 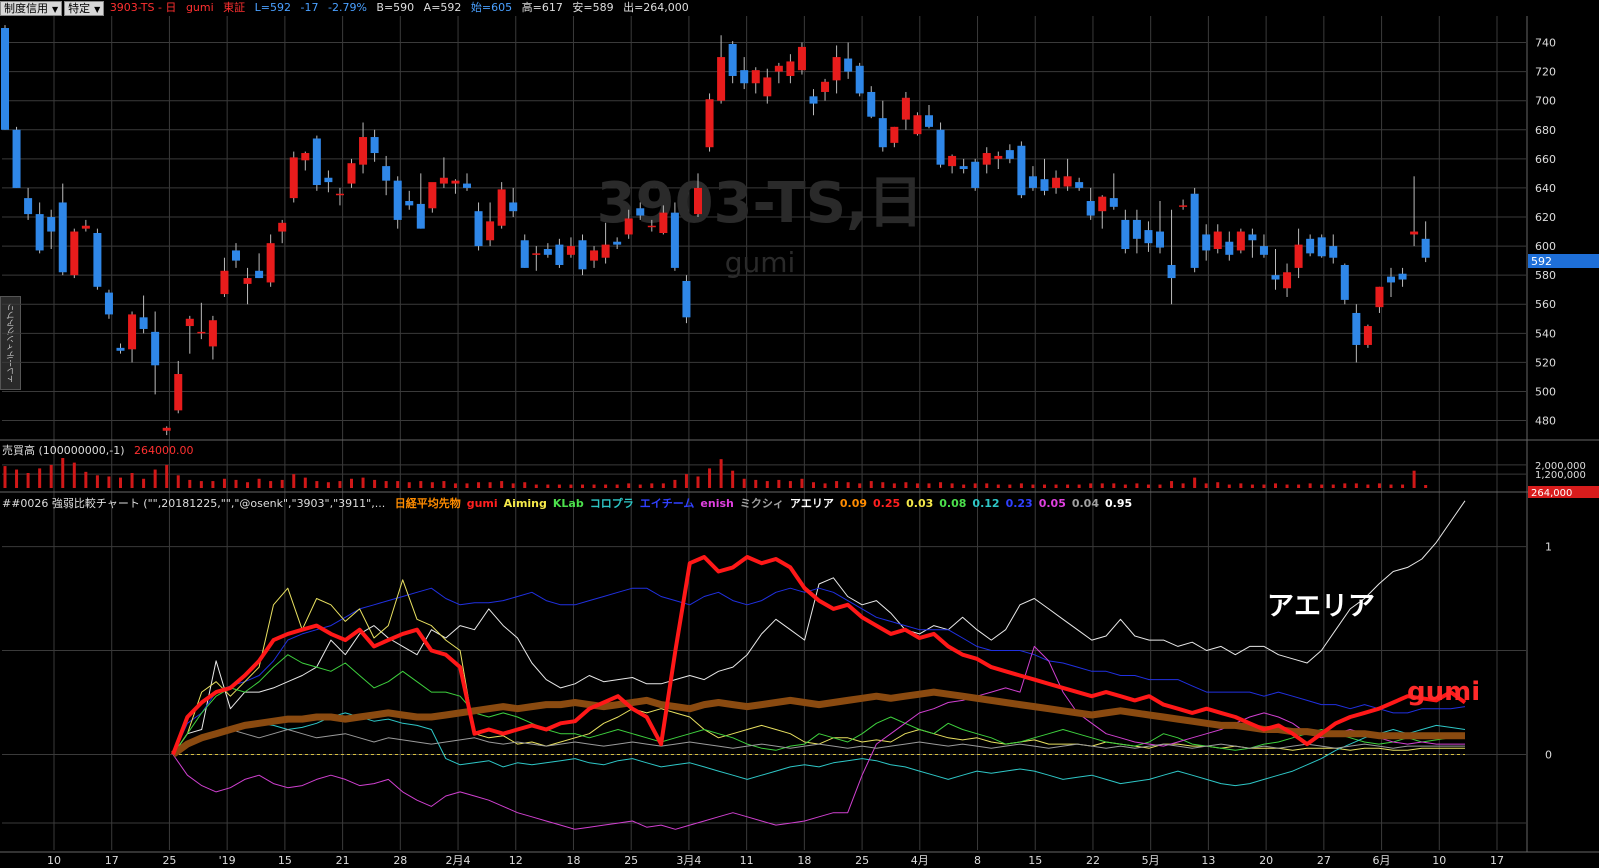 What do you see at coordinates (1545, 391) in the screenshot?
I see `price-tick-label: 500` at bounding box center [1545, 391].